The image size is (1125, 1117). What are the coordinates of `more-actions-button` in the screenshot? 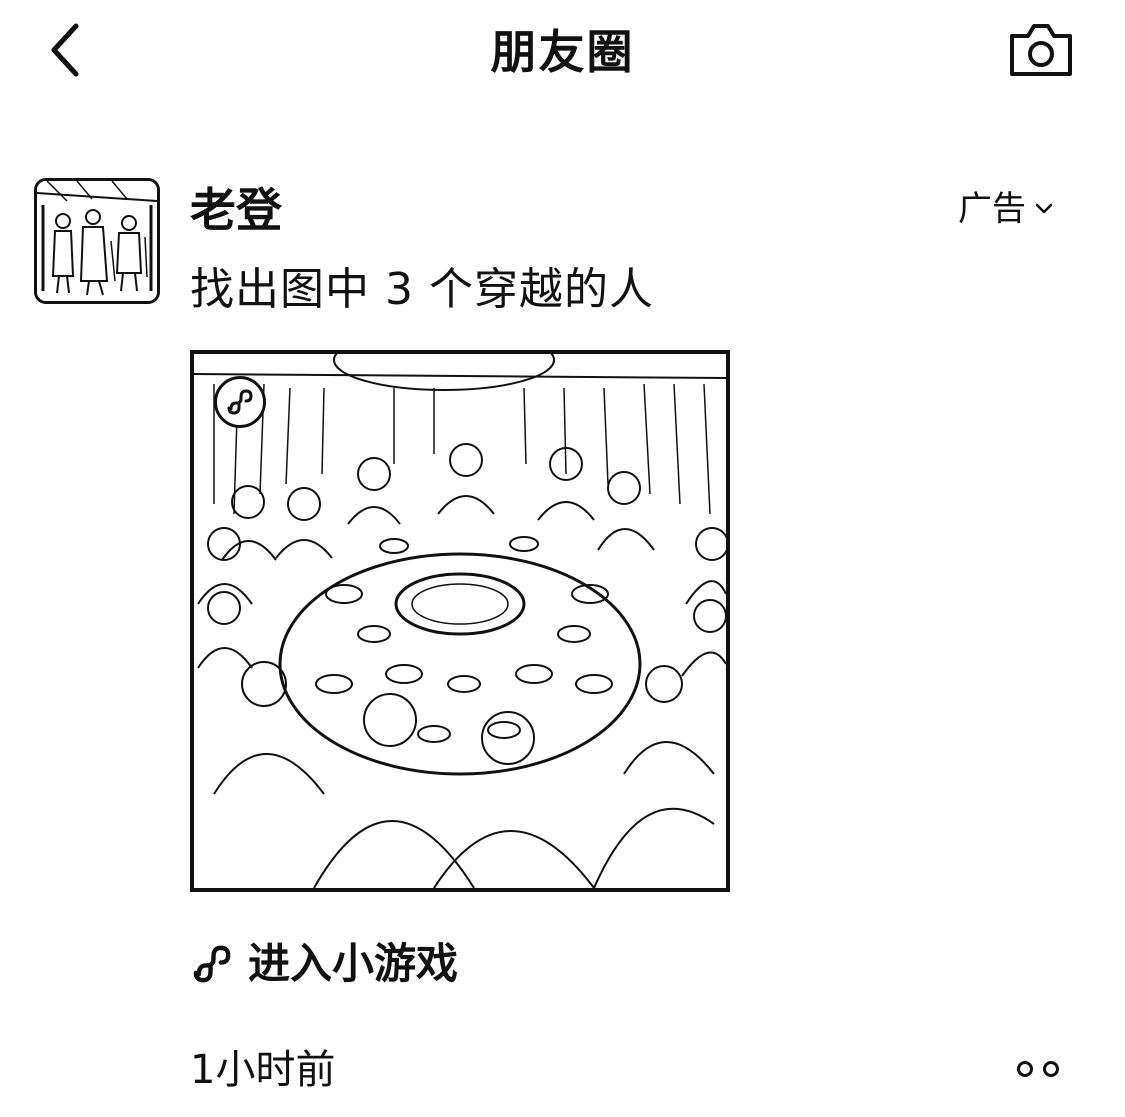 It's located at (1038, 1069).